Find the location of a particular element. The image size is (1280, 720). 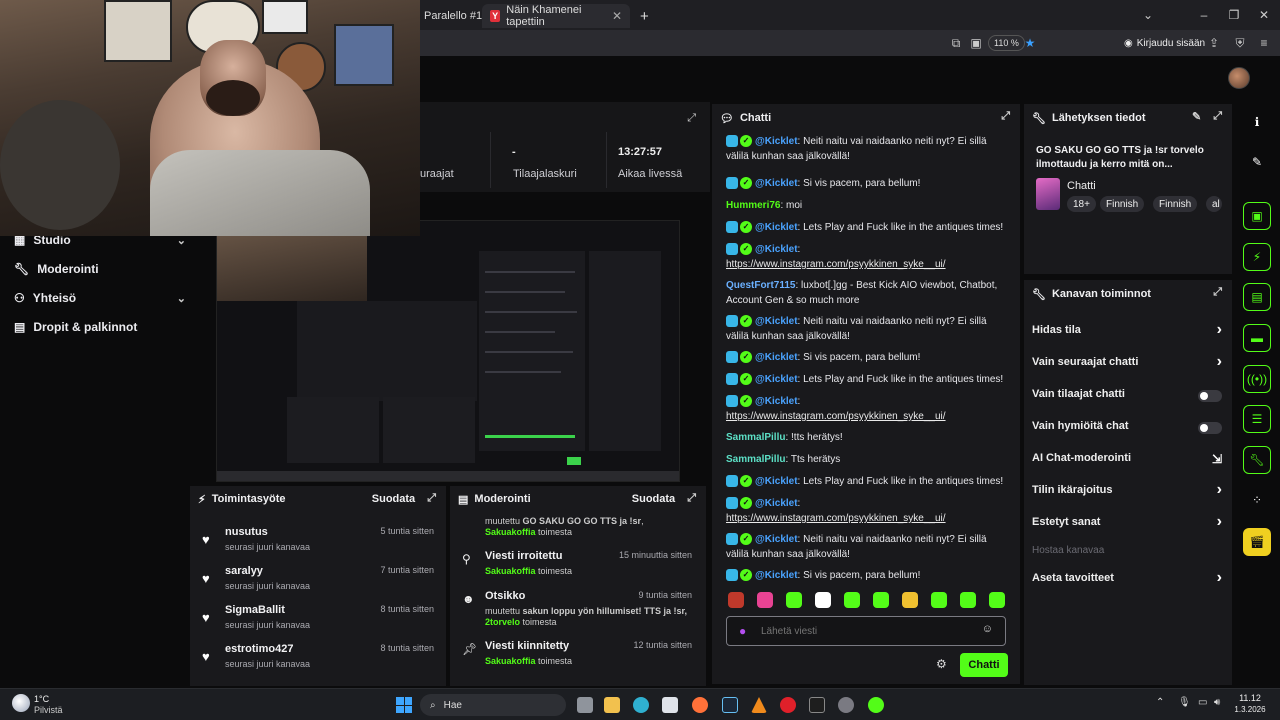

category-name: Chatti is located at coordinates (1081, 186).